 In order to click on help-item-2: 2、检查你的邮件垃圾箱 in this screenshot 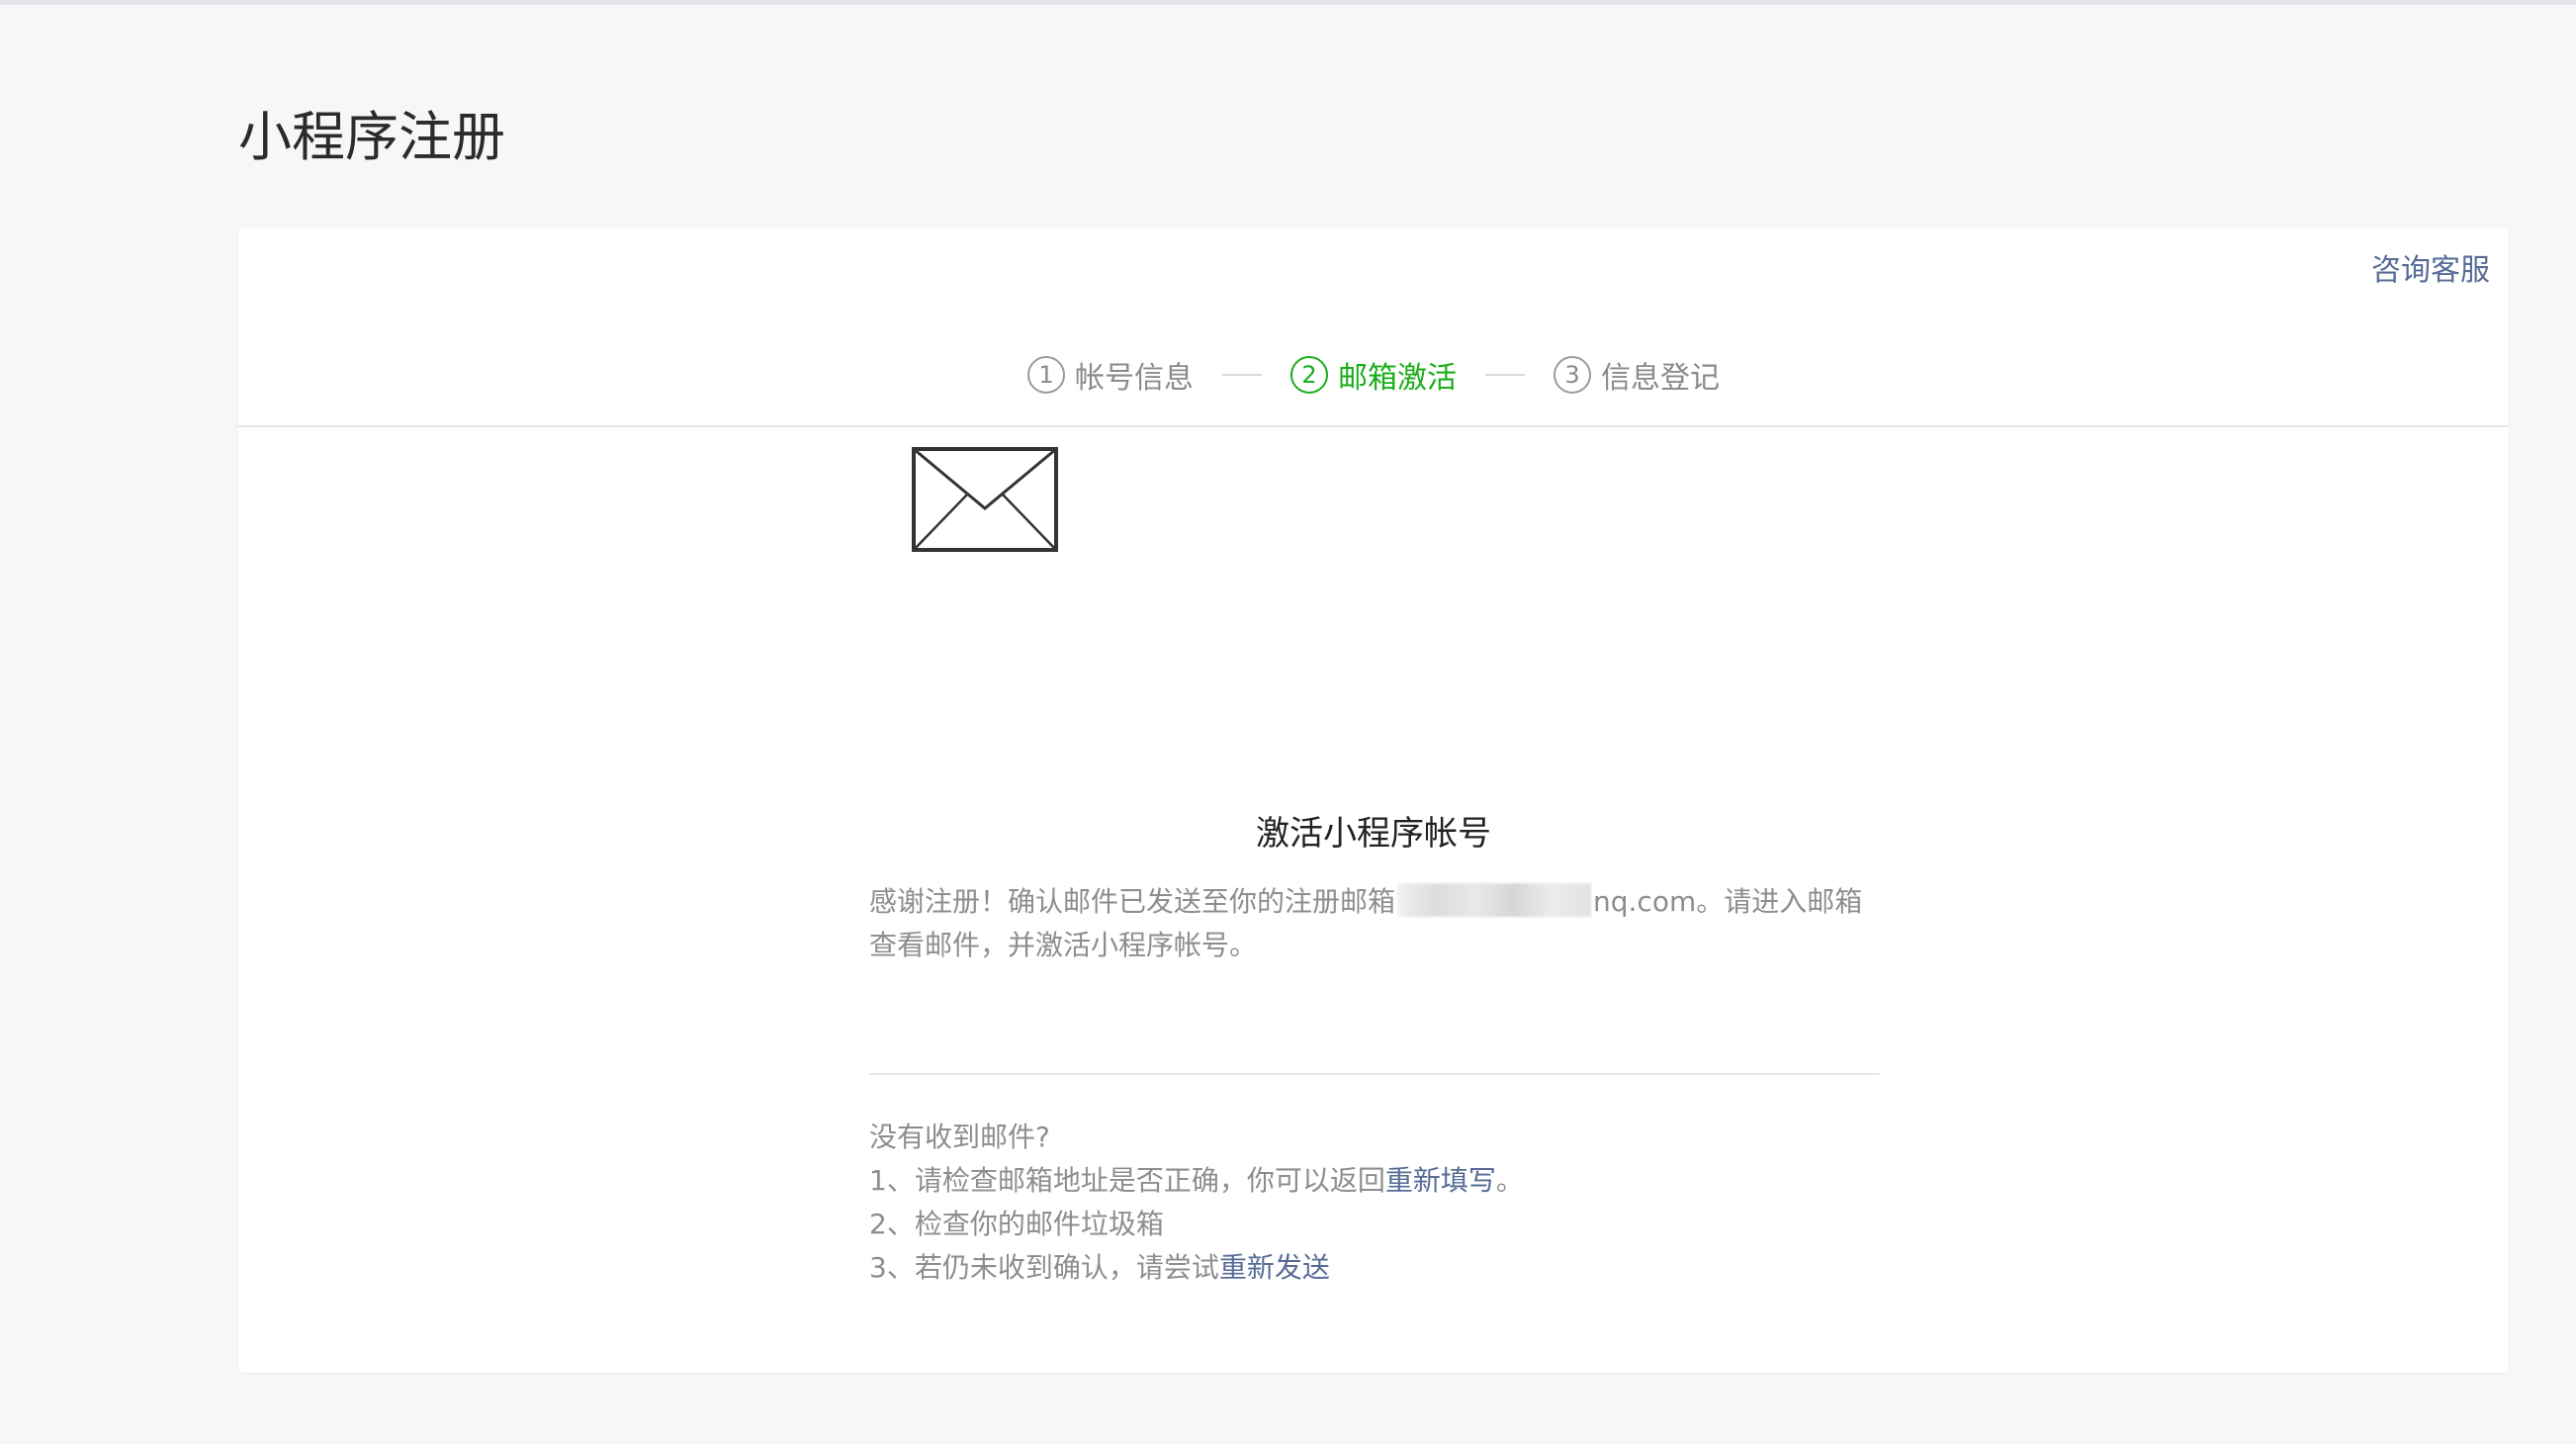, I will do `click(1016, 1224)`.